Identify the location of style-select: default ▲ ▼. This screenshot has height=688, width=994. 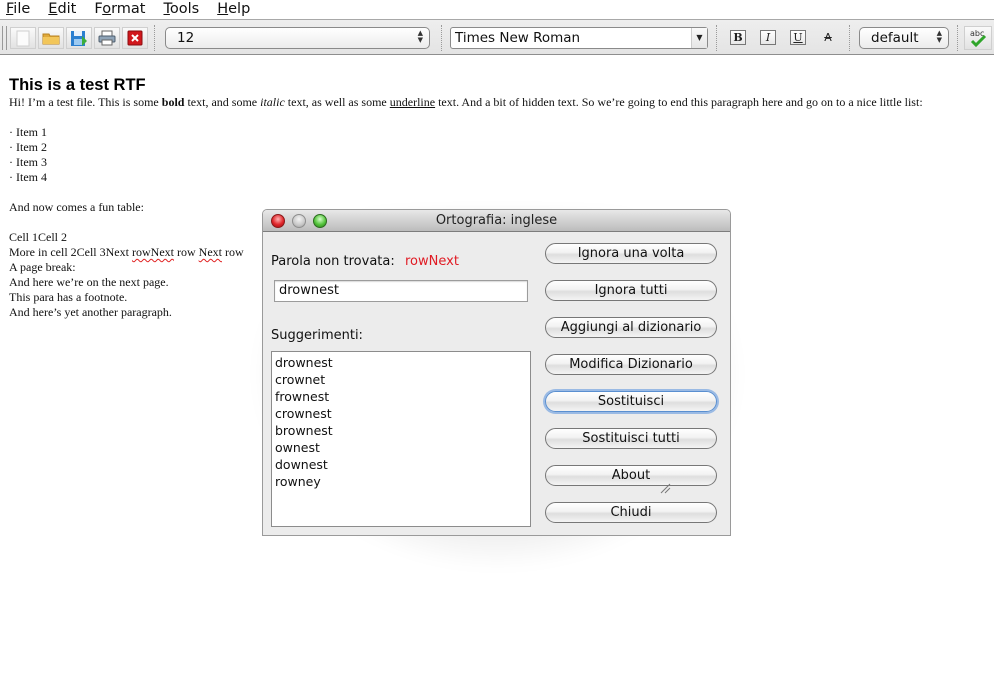
(904, 38).